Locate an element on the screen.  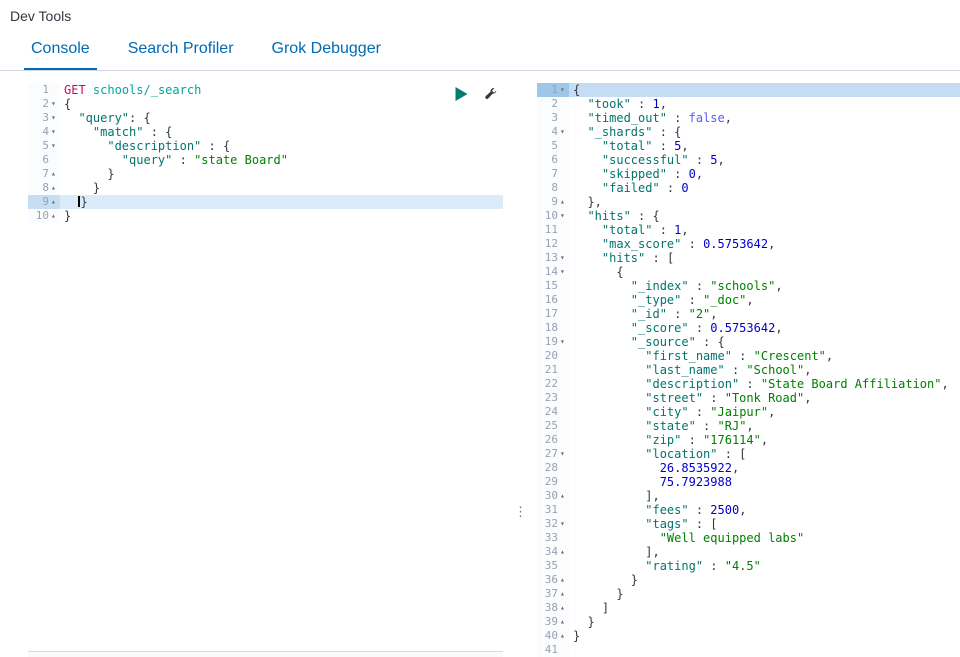
code-line: 21 "last_name" : "School", is located at coordinates (748, 370).